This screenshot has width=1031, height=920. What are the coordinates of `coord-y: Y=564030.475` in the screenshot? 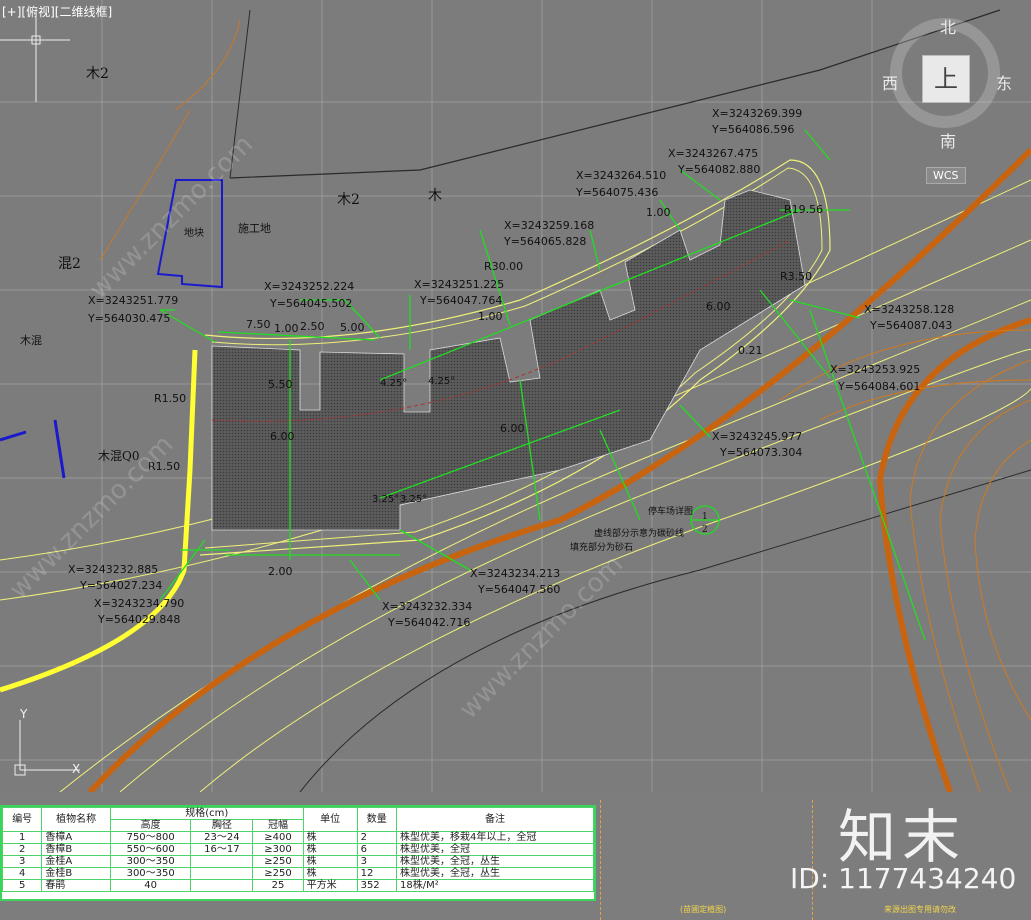 It's located at (128, 318).